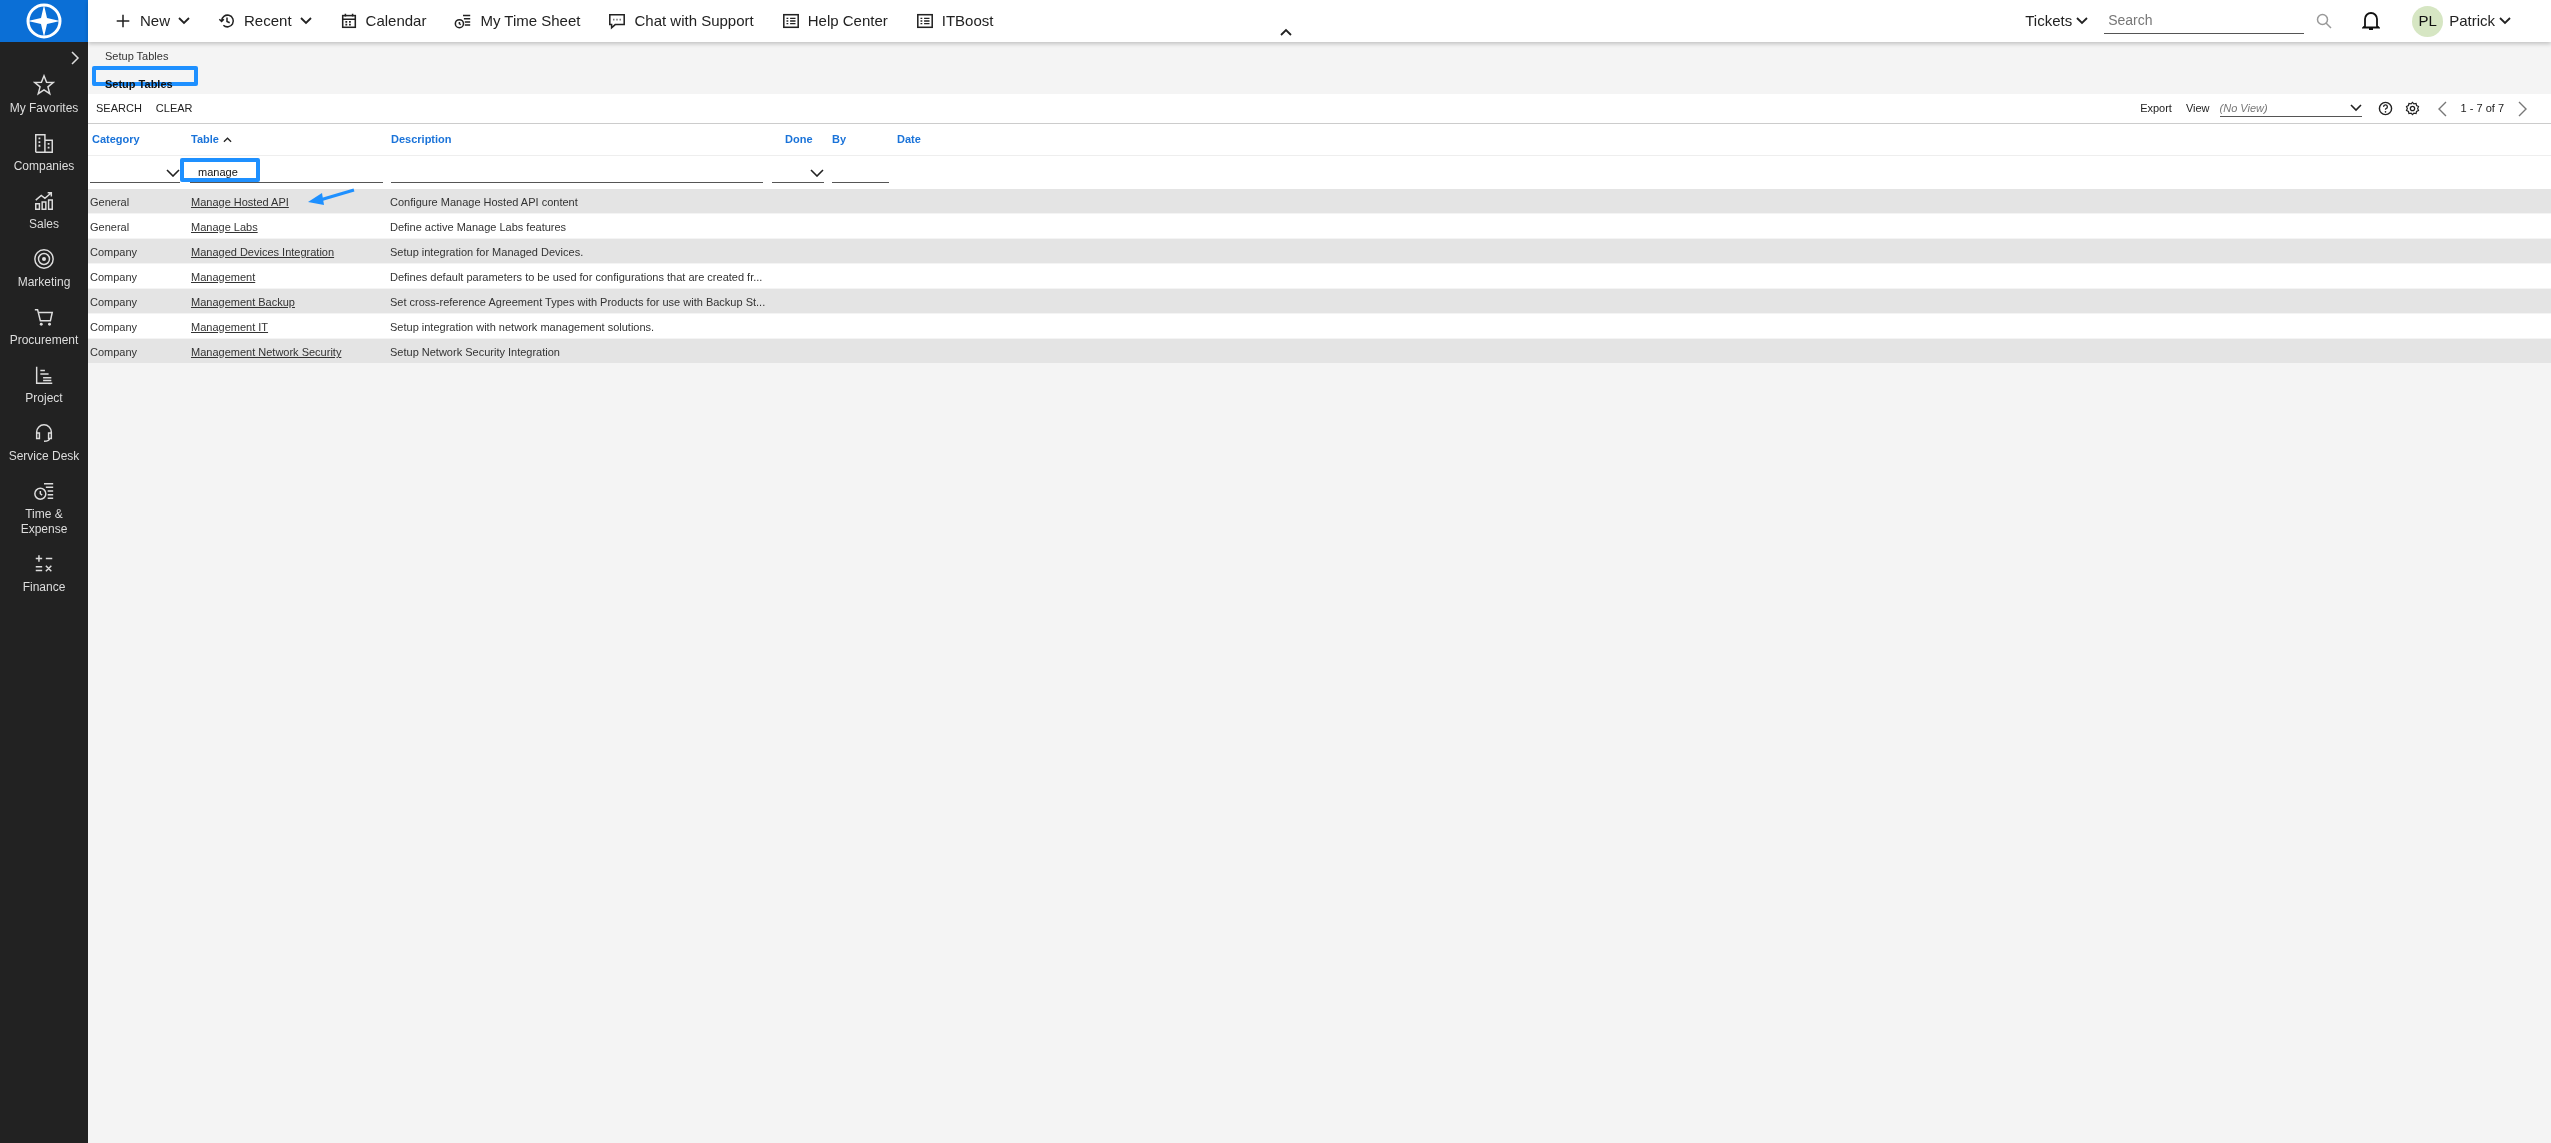  I want to click on view-select: (No View), so click(2290, 108).